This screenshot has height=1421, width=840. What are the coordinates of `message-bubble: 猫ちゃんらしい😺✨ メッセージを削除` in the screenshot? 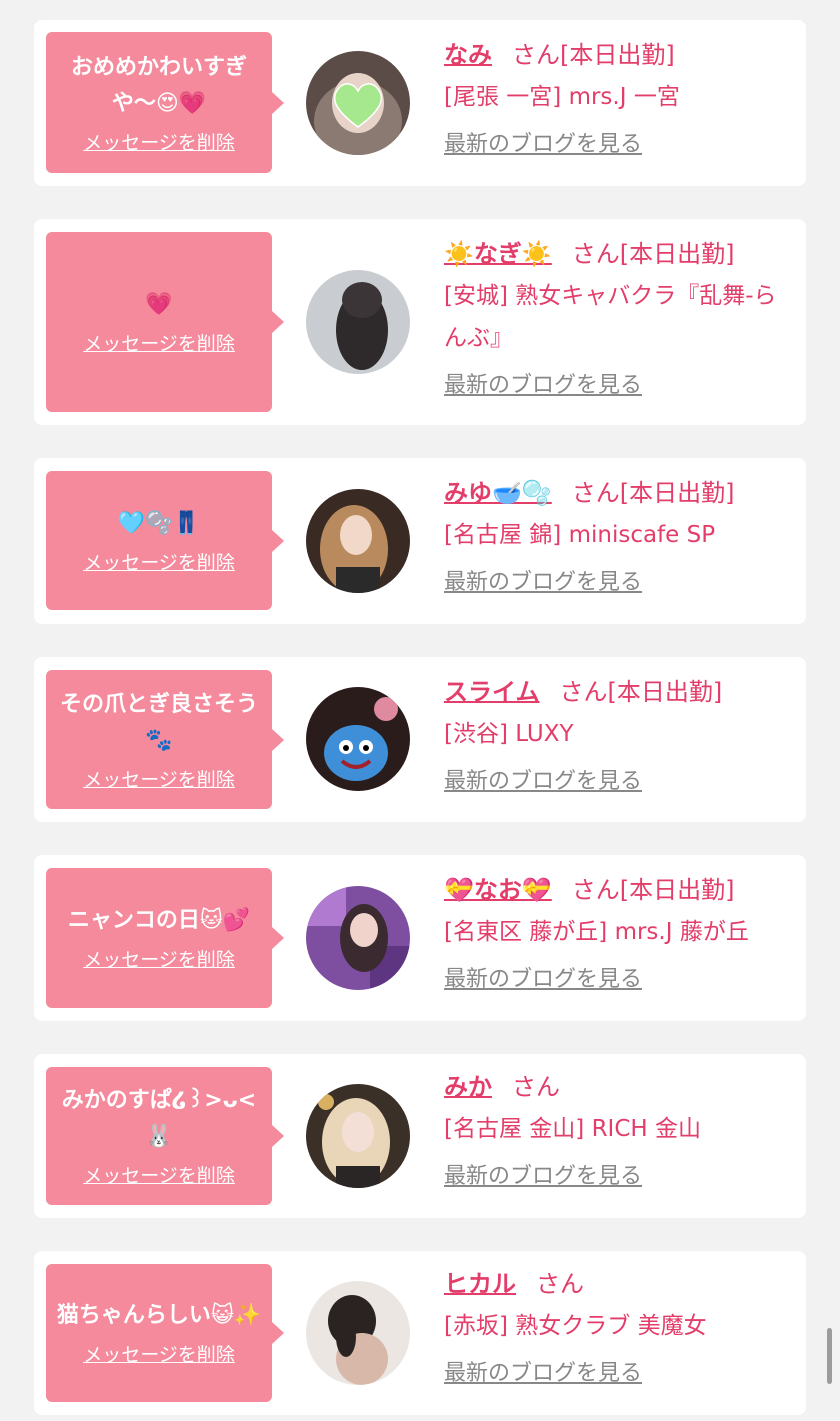 It's located at (165, 1333).